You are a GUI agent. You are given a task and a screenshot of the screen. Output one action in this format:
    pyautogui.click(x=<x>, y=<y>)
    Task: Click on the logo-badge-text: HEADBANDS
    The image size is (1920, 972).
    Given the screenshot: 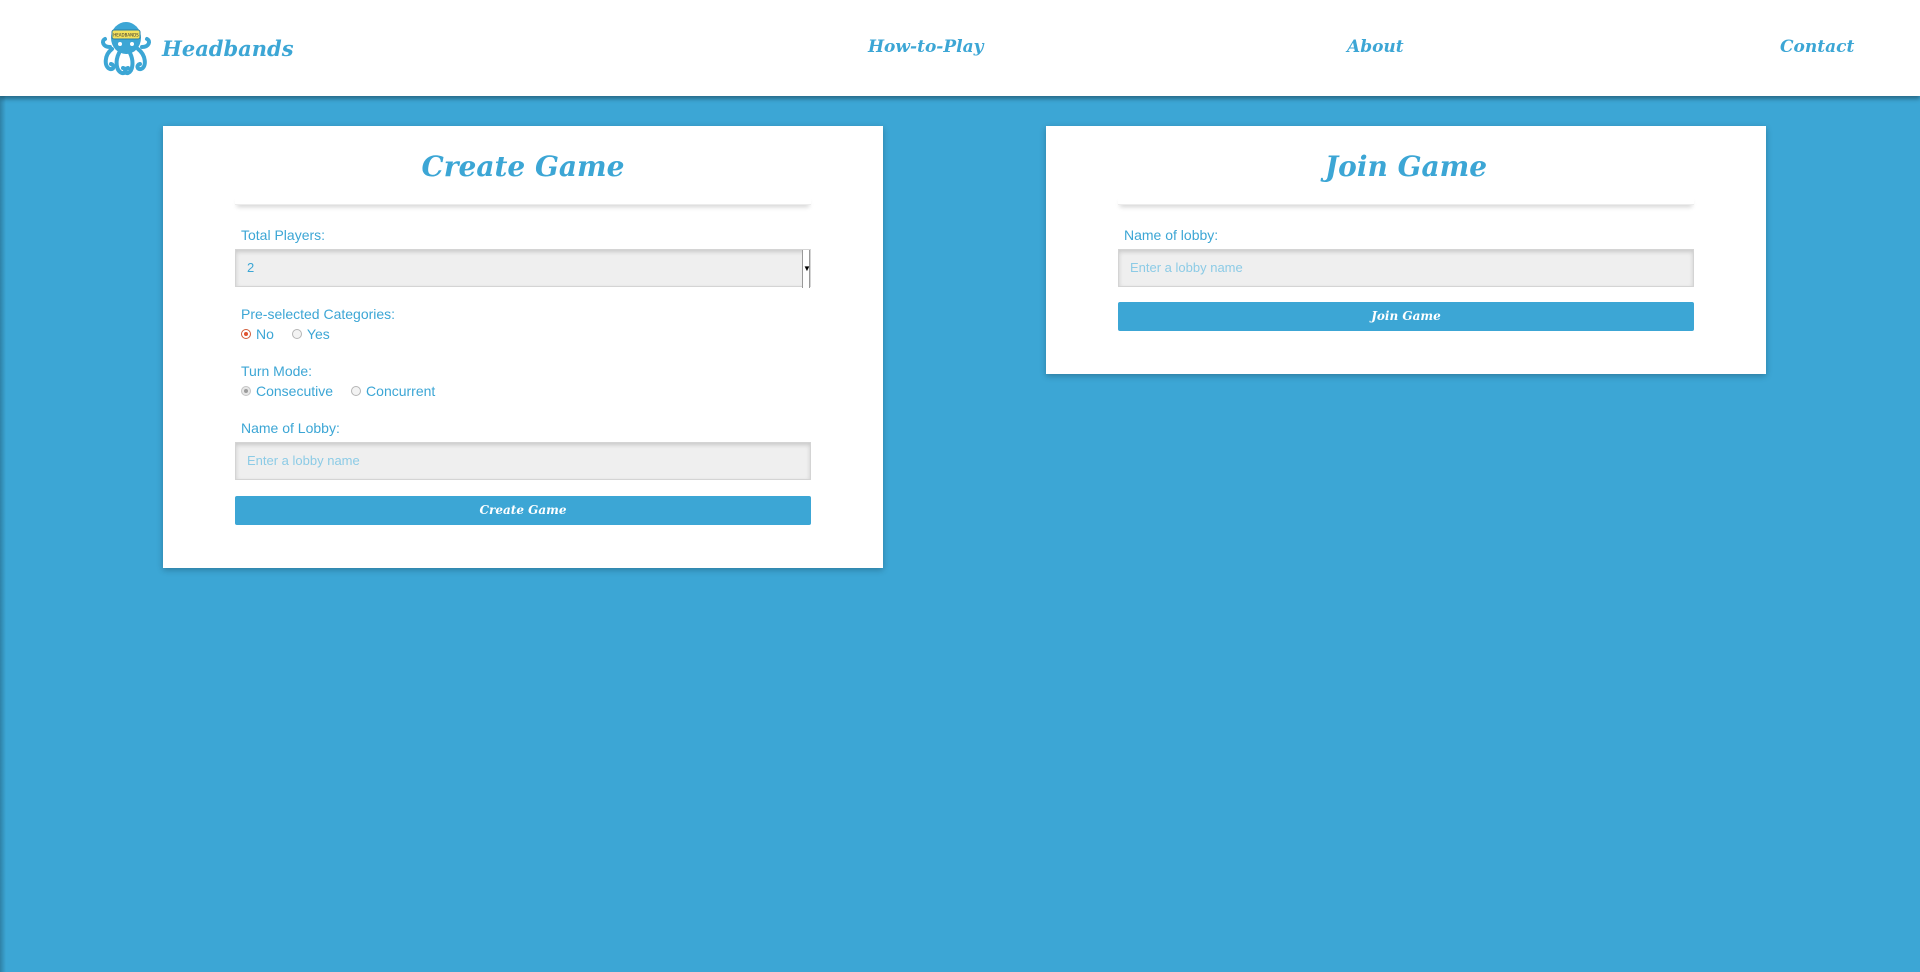 What is the action you would take?
    pyautogui.click(x=126, y=35)
    